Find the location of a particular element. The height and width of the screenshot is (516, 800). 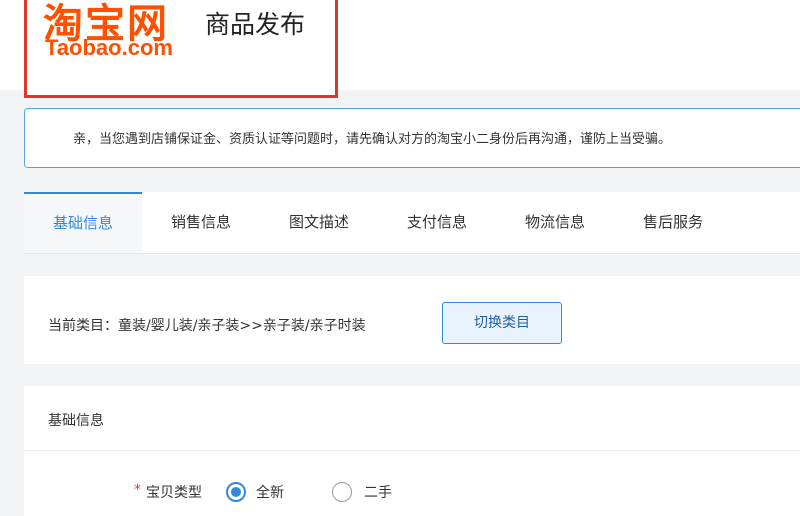

radio-used is located at coordinates (342, 492).